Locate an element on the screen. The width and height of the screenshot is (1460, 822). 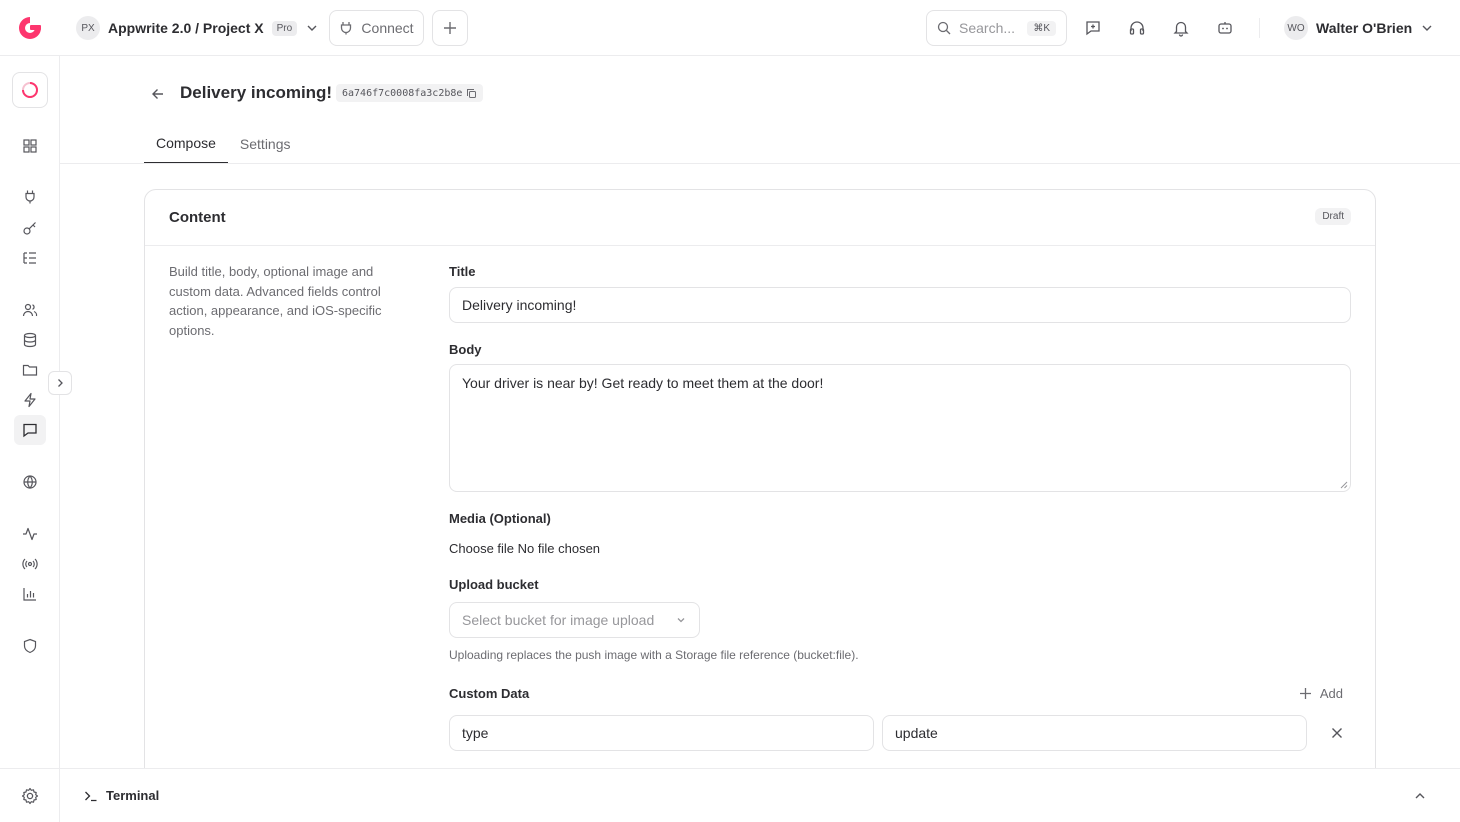
message-icon is located at coordinates (30, 430).